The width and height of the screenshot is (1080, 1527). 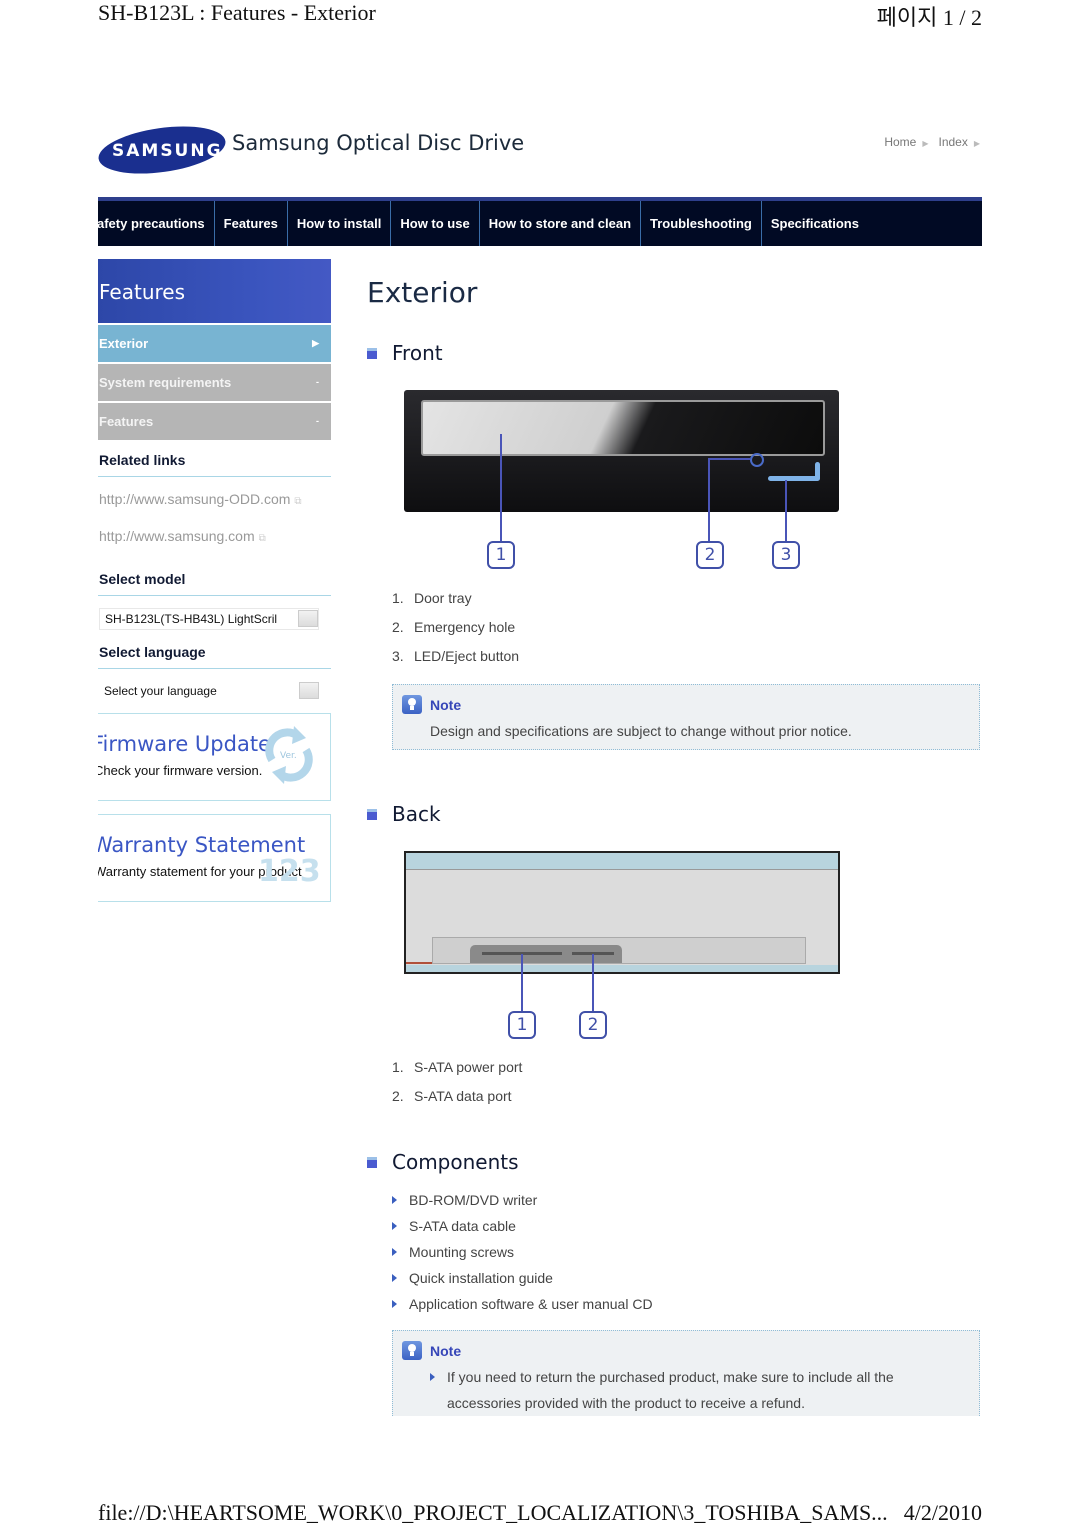 I want to click on logo-text: SAMSUNG, so click(x=167, y=151).